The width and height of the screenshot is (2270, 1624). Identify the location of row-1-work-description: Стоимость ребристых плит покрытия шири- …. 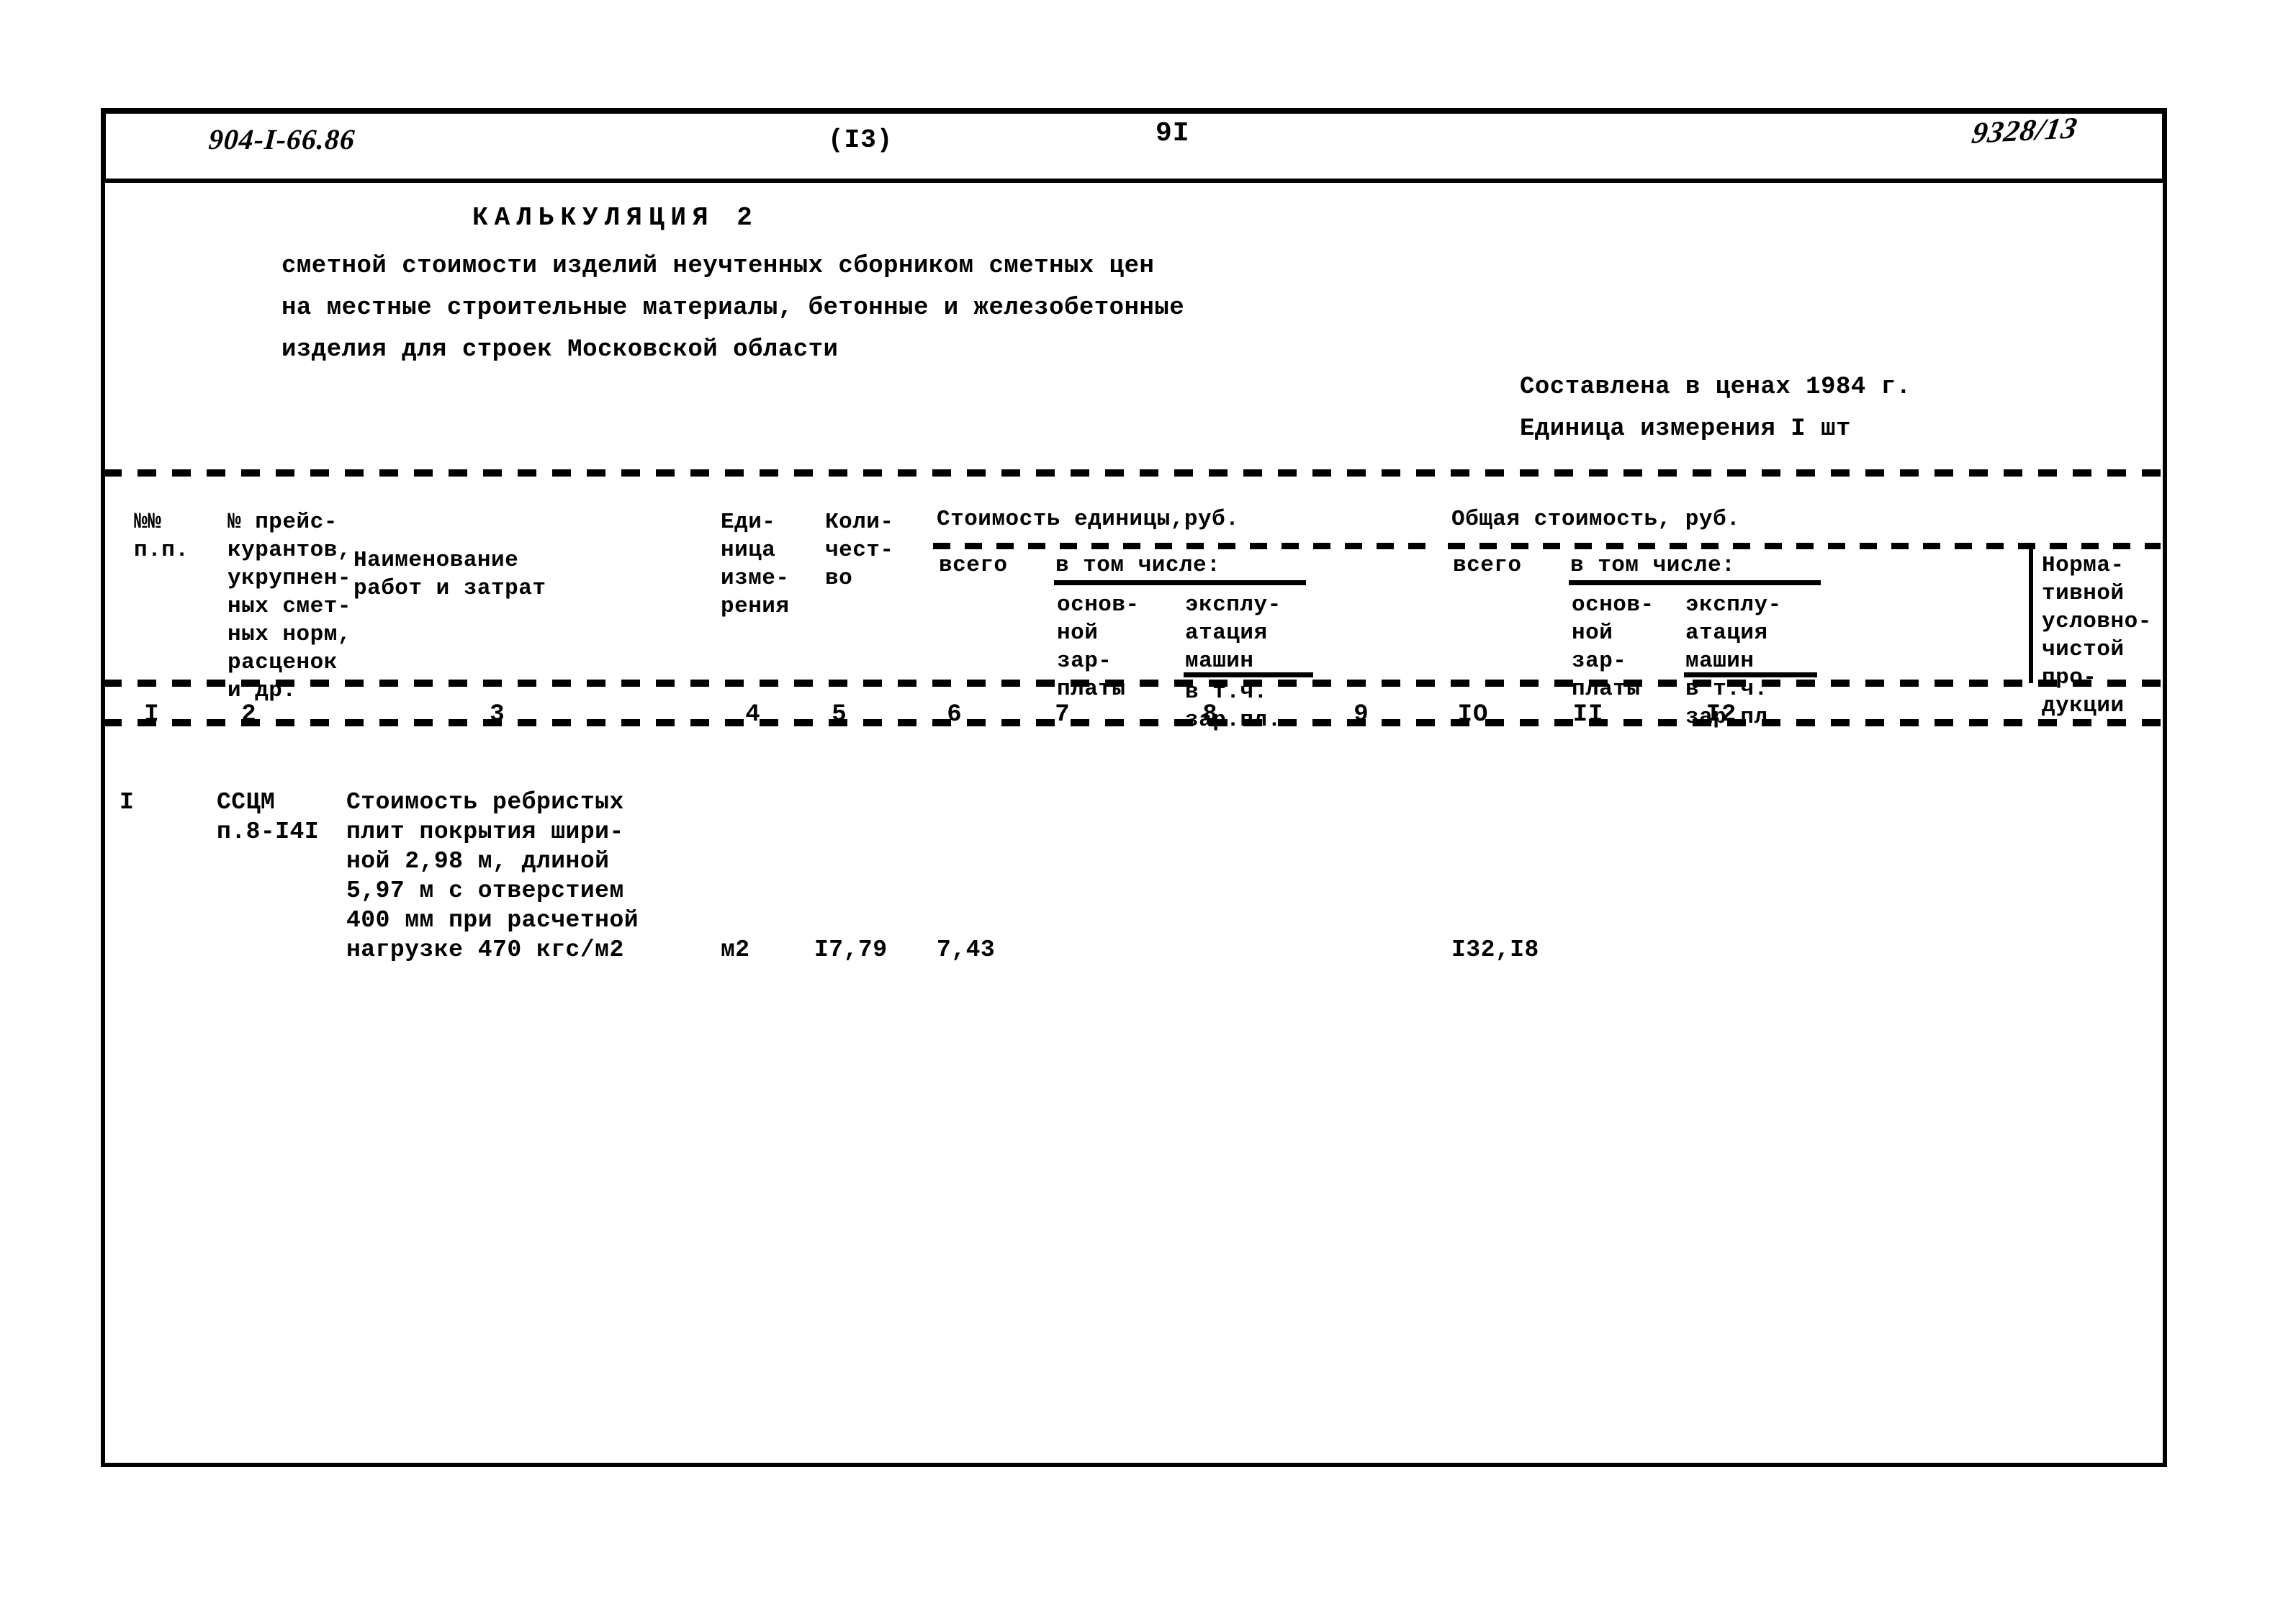
(492, 876).